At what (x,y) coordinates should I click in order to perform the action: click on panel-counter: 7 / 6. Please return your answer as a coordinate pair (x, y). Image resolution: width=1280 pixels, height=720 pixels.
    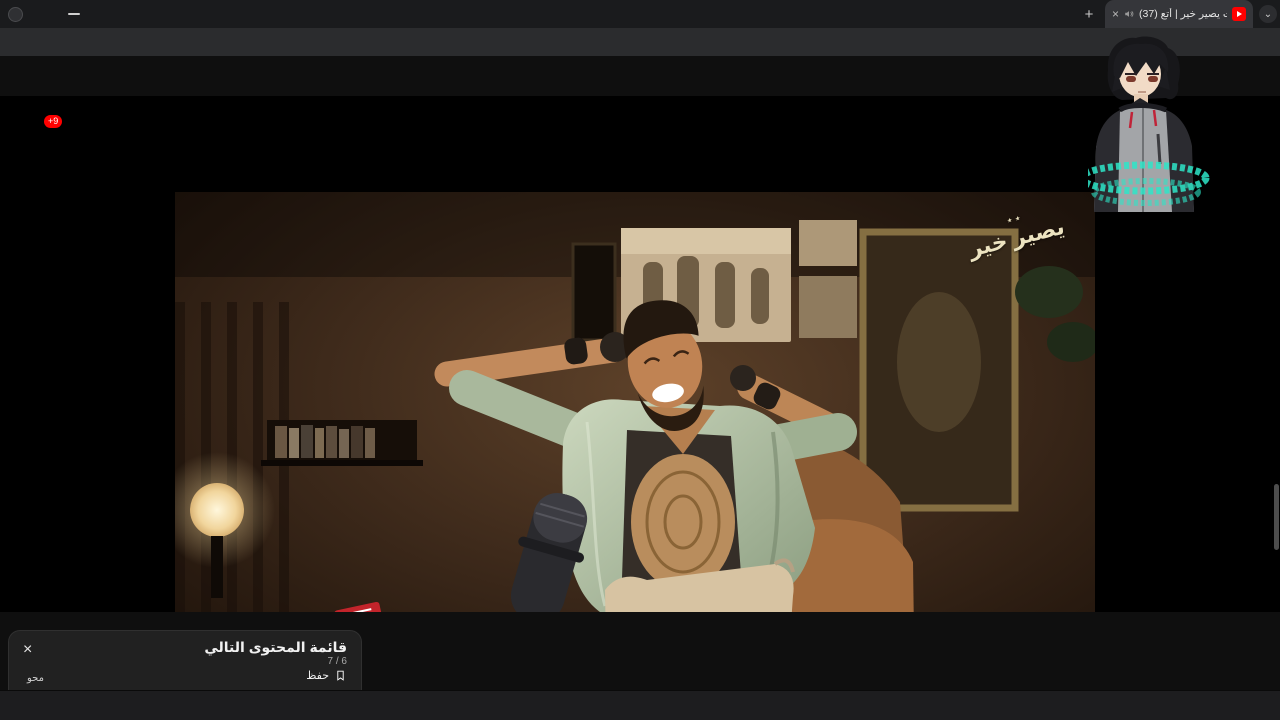
    Looking at the image, I should click on (337, 661).